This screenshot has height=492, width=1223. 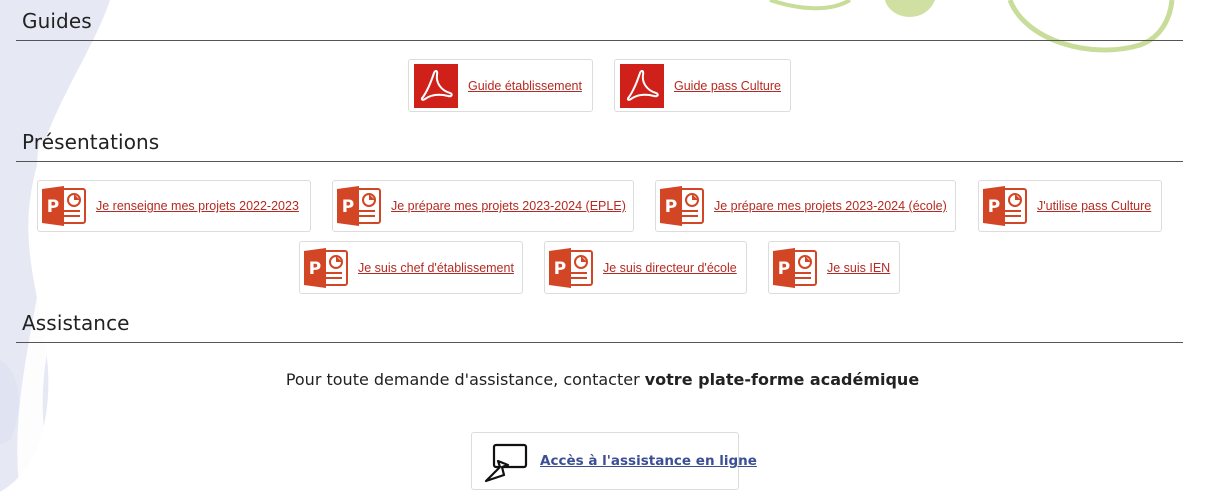 What do you see at coordinates (858, 268) in the screenshot?
I see `presentation-link-ien: Je suis IEN` at bounding box center [858, 268].